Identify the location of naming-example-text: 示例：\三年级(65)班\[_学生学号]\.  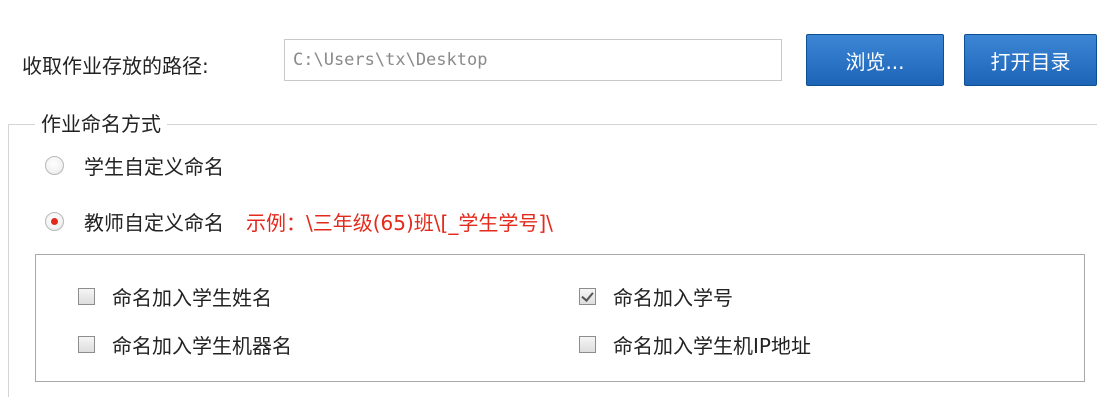
(399, 222).